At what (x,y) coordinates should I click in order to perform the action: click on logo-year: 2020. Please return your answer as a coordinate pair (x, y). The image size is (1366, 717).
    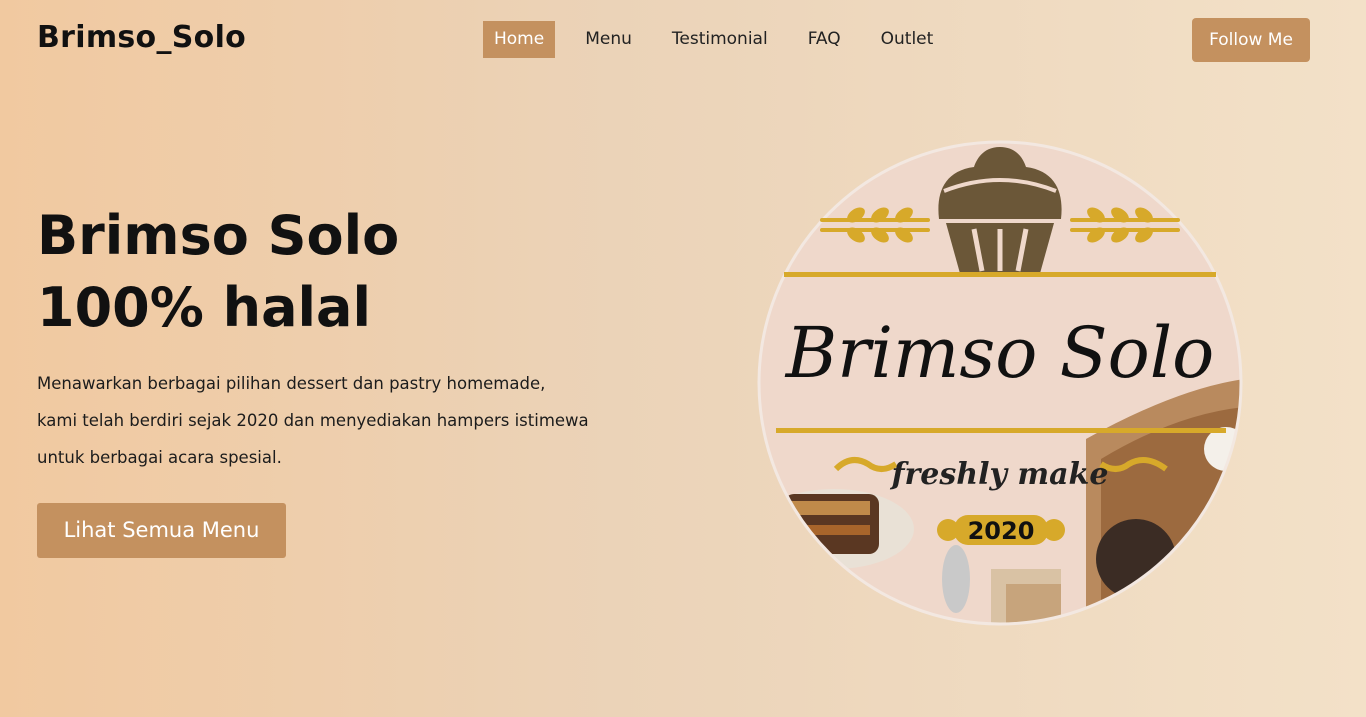
    Looking at the image, I should click on (1001, 531).